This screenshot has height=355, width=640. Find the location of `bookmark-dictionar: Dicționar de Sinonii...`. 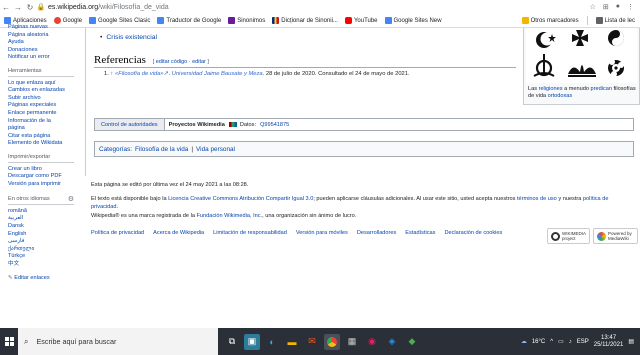

bookmark-dictionar: Dicționar de Sinonii... is located at coordinates (305, 20).